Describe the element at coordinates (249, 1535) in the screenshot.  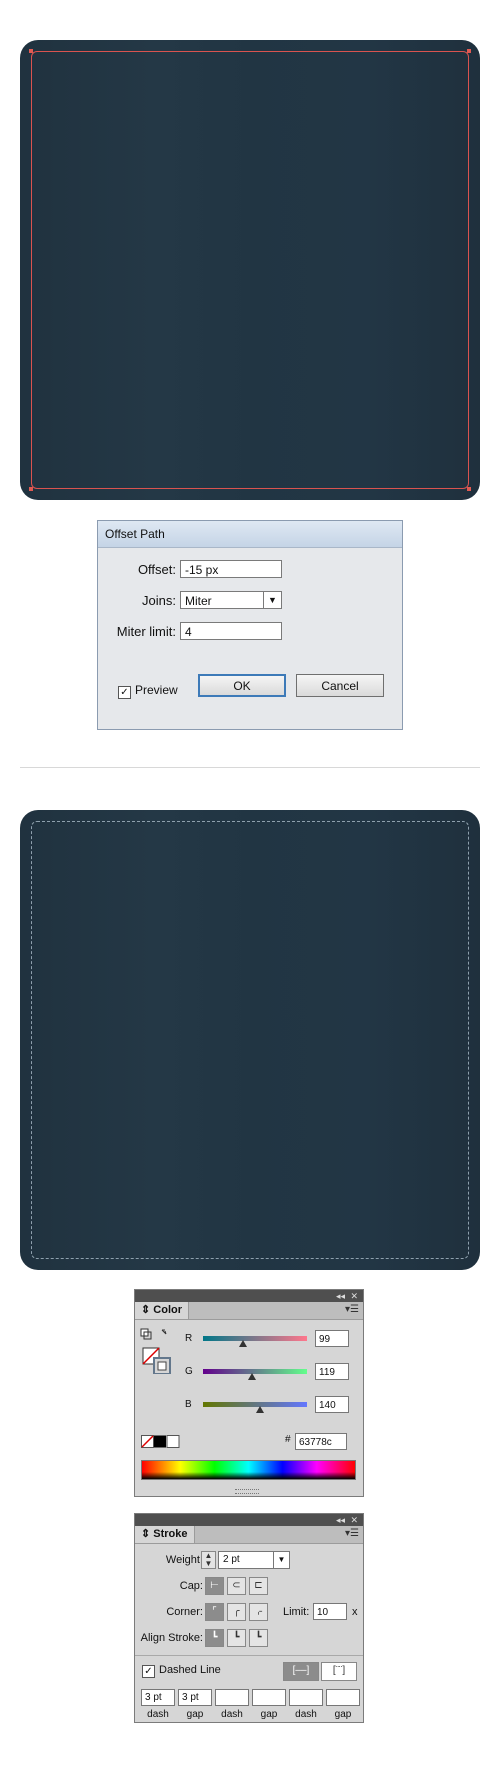
I see `panel-tabbar: ⇕ Stroke ▾☰` at that location.